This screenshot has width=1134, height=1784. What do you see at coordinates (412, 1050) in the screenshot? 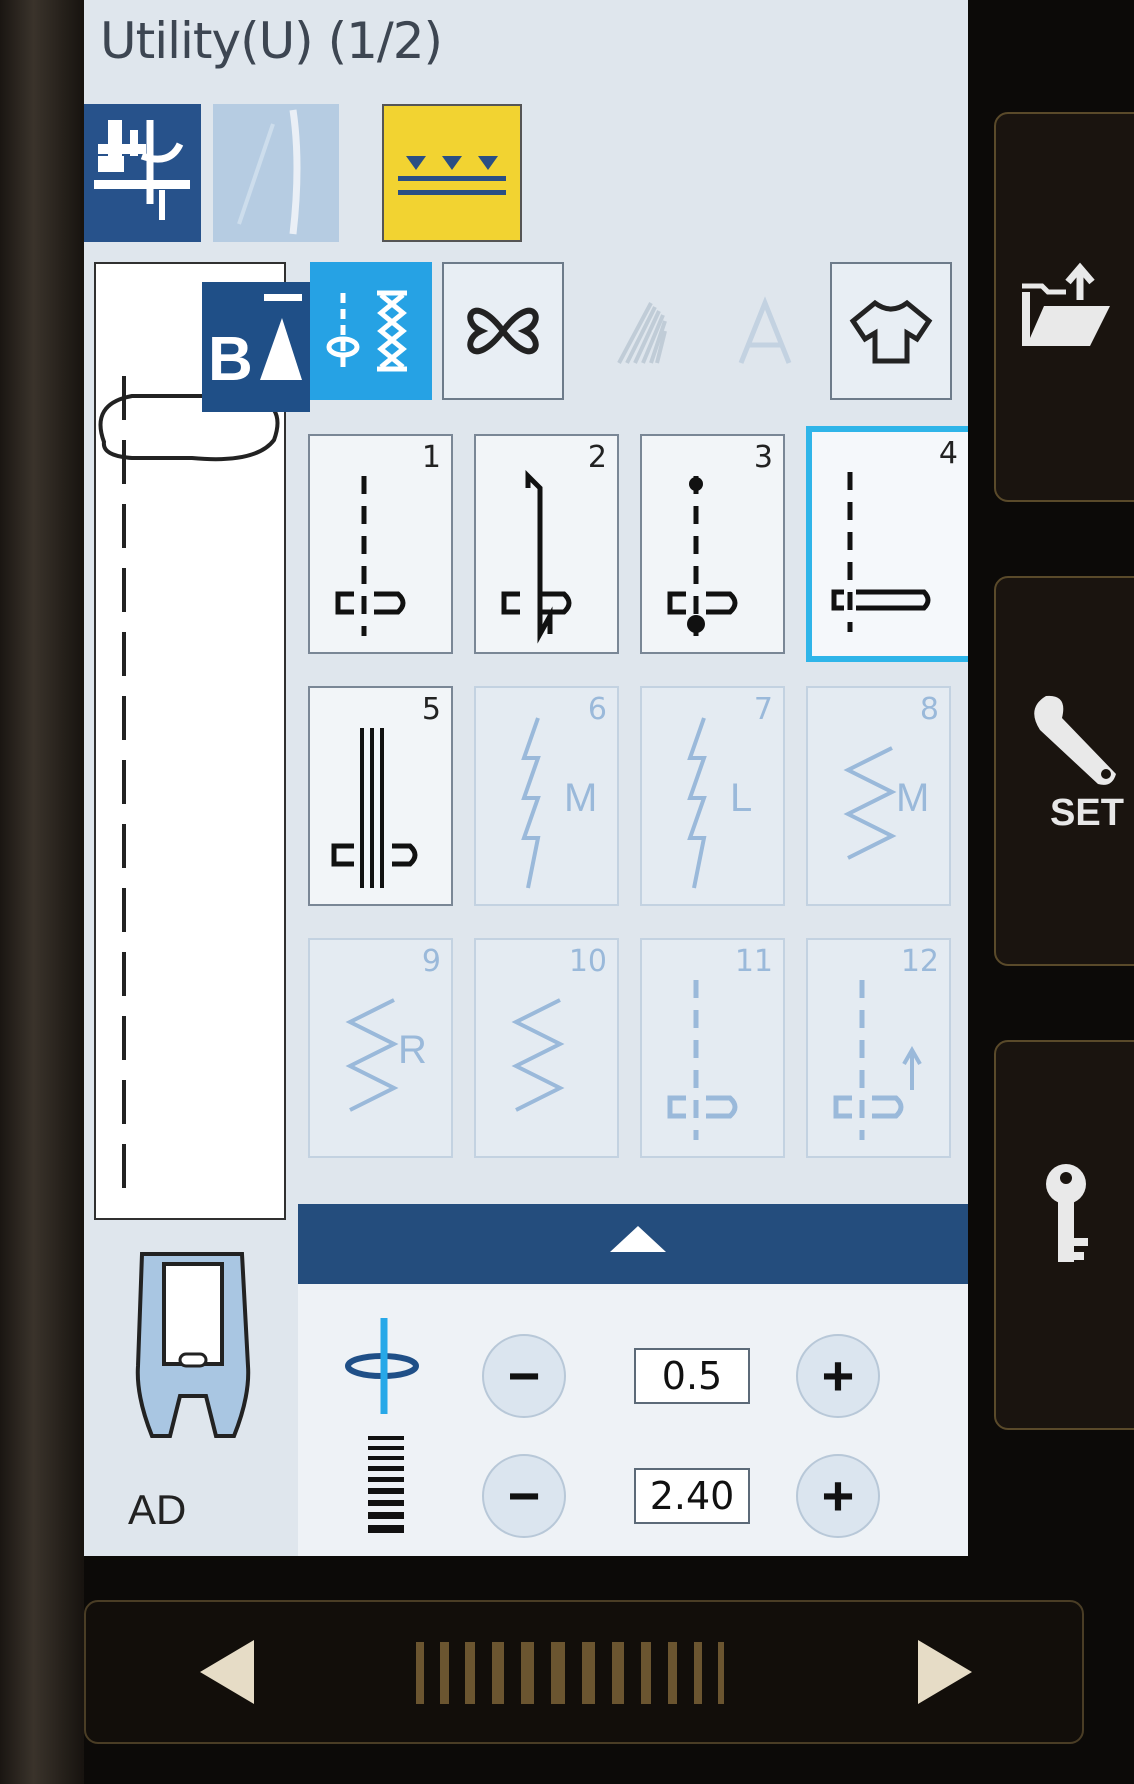
I see `stitch-variant-label: R` at bounding box center [412, 1050].